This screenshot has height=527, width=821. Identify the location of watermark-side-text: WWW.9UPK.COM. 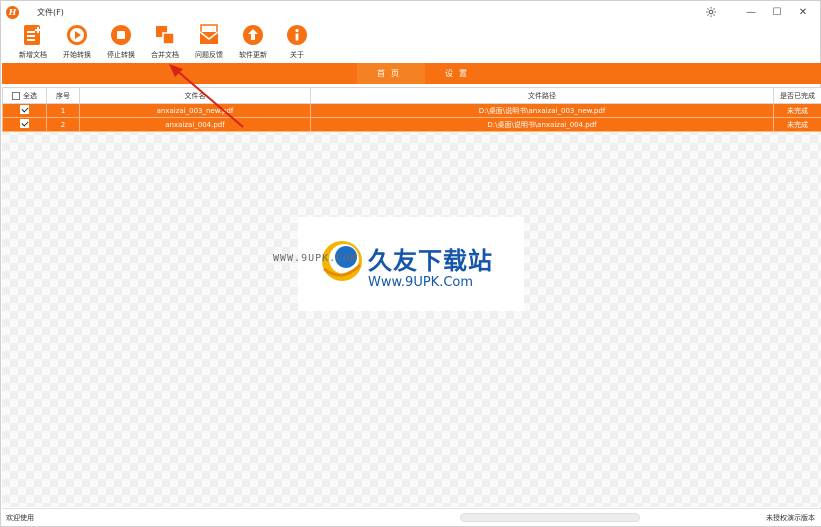
(315, 258).